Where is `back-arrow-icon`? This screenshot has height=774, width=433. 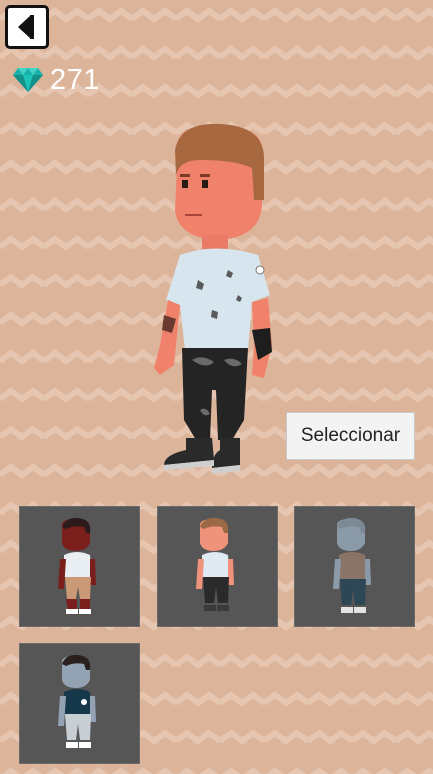
back-arrow-icon is located at coordinates (26, 27).